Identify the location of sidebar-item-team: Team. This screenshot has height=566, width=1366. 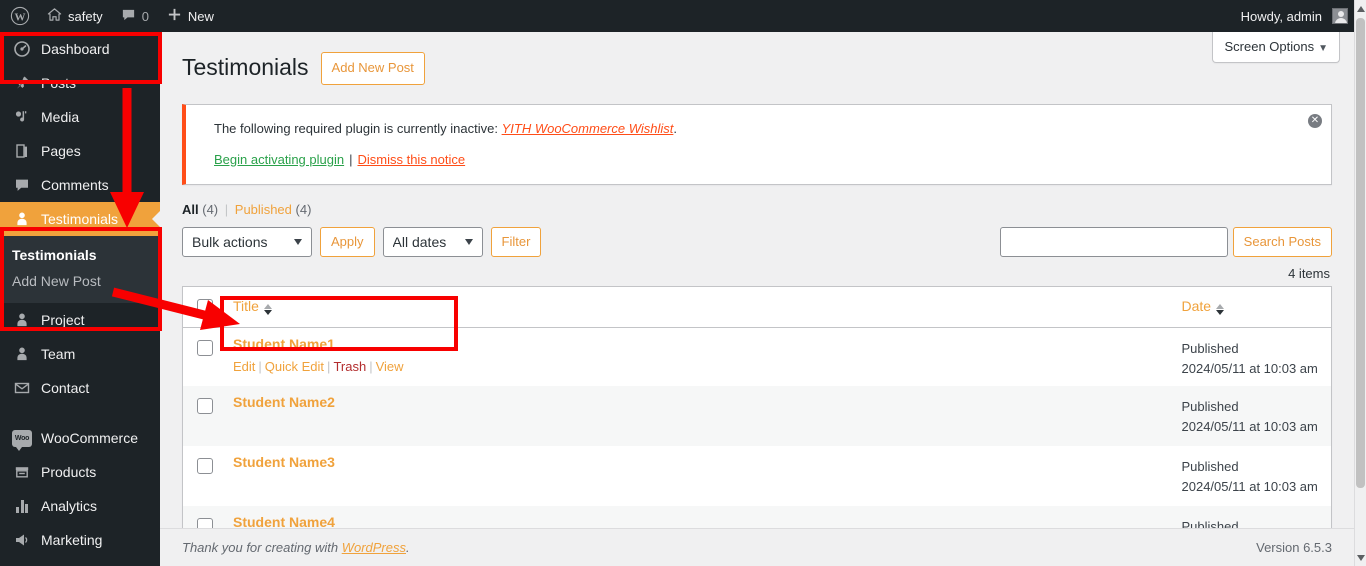
(80, 354).